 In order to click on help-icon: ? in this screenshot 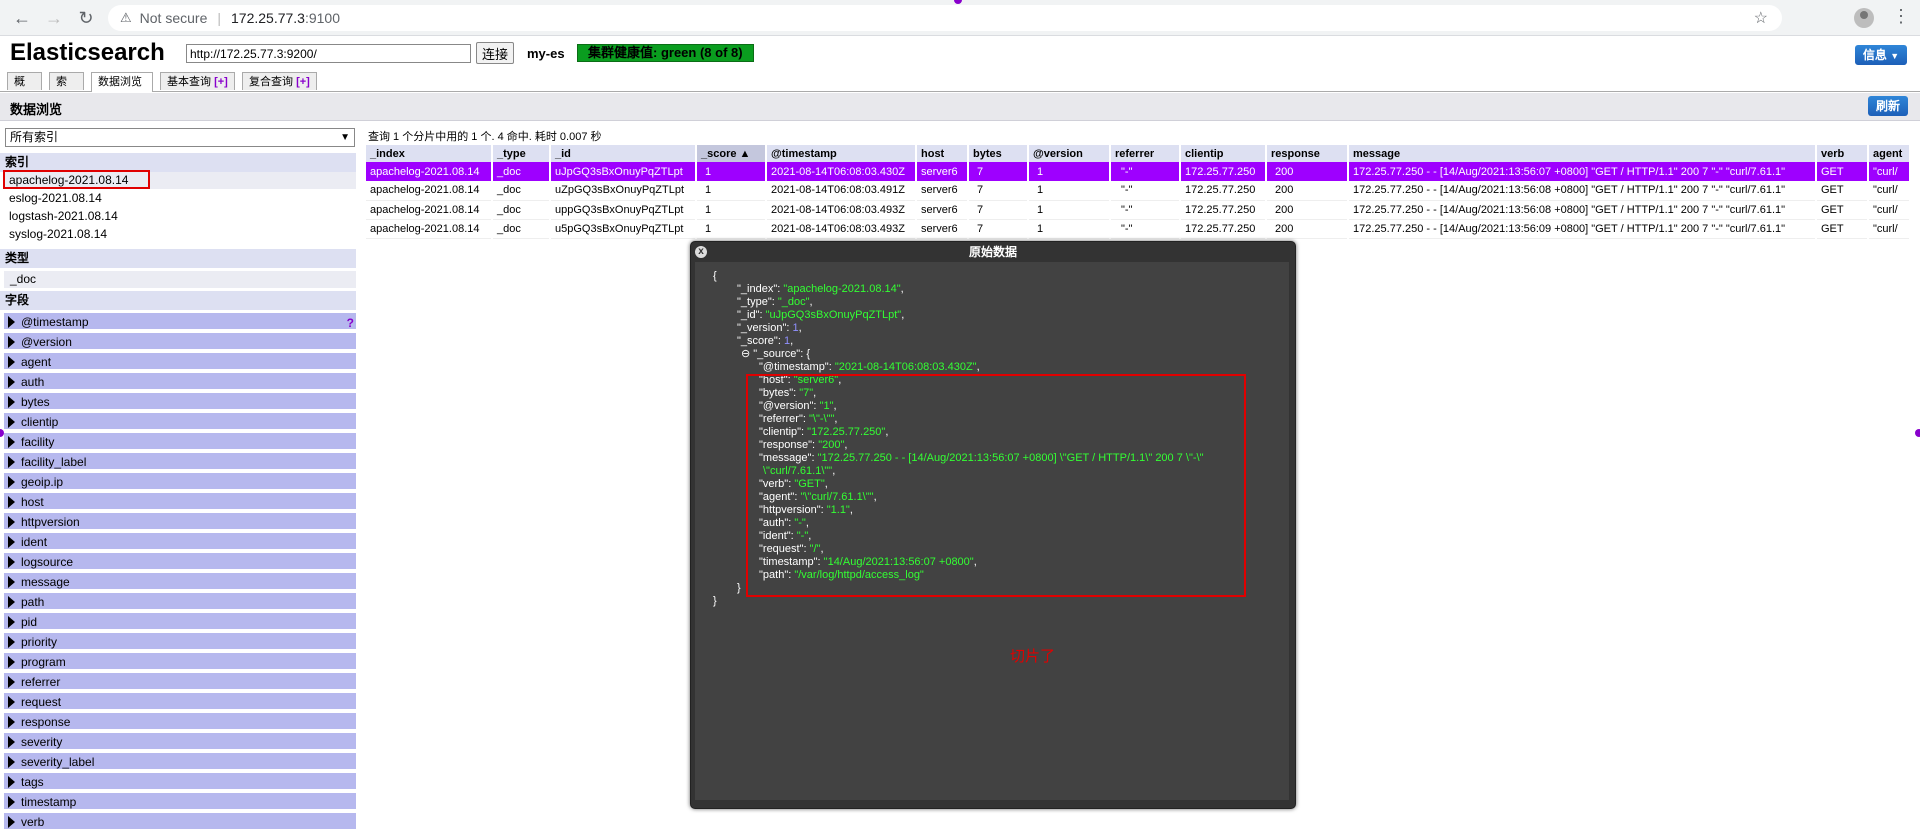, I will do `click(350, 323)`.